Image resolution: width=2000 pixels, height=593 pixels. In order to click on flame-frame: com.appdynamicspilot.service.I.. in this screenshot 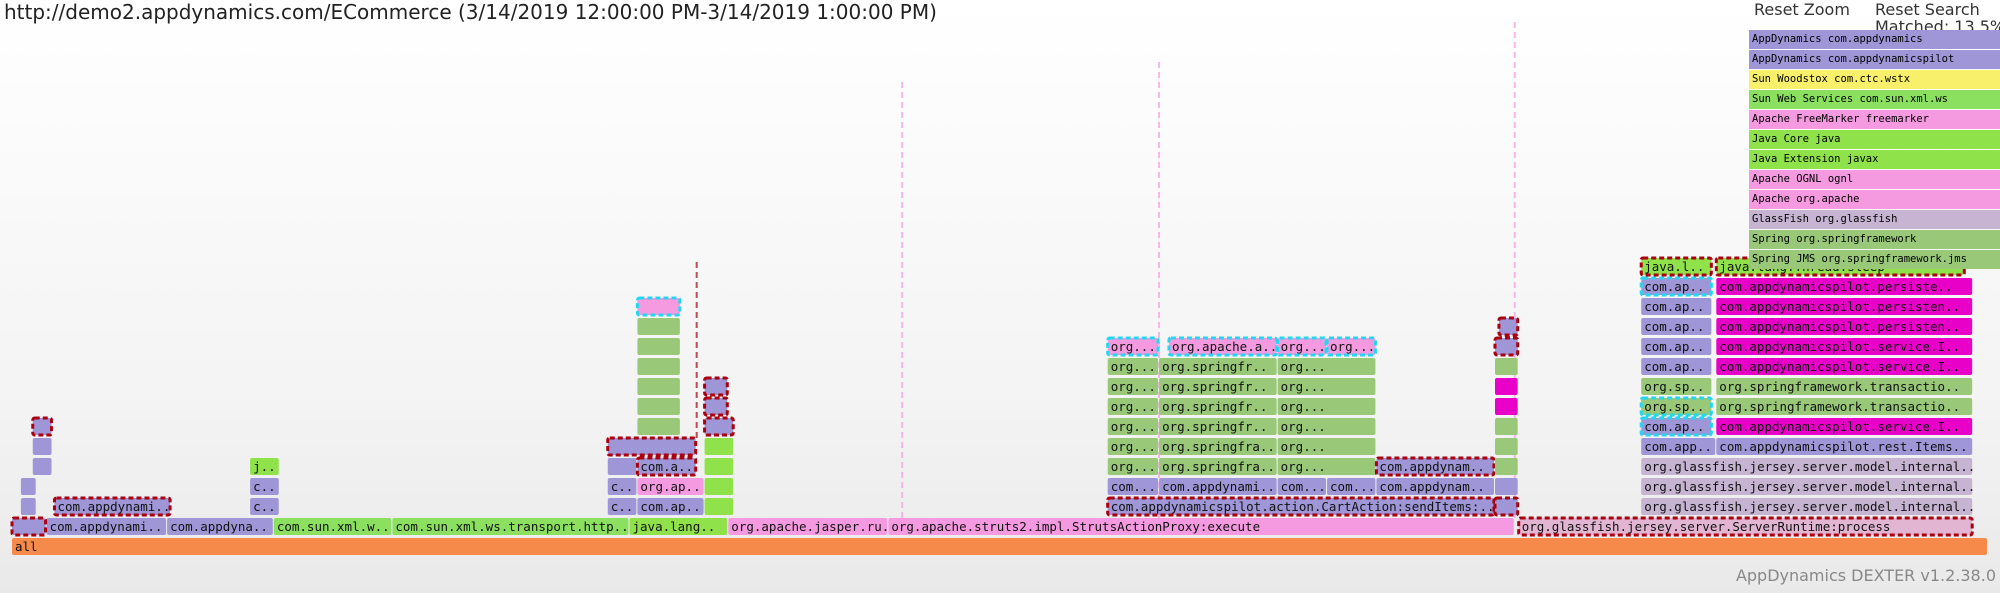, I will do `click(1844, 346)`.